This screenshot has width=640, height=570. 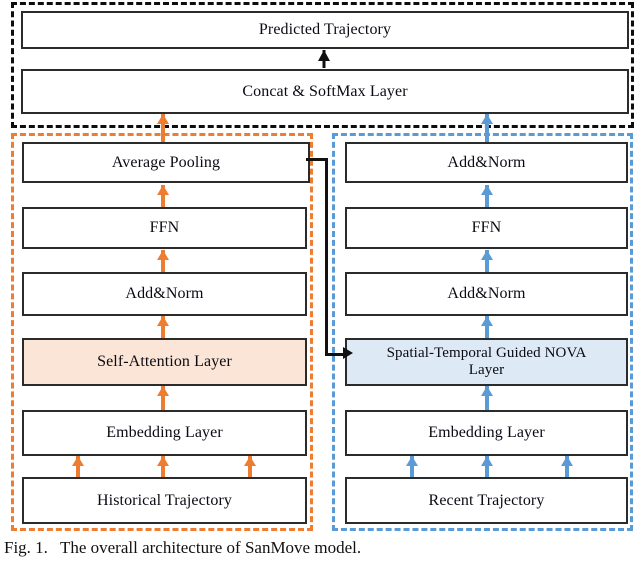 I want to click on box-historical-trajectory: Historical Trajectory, so click(x=164, y=500).